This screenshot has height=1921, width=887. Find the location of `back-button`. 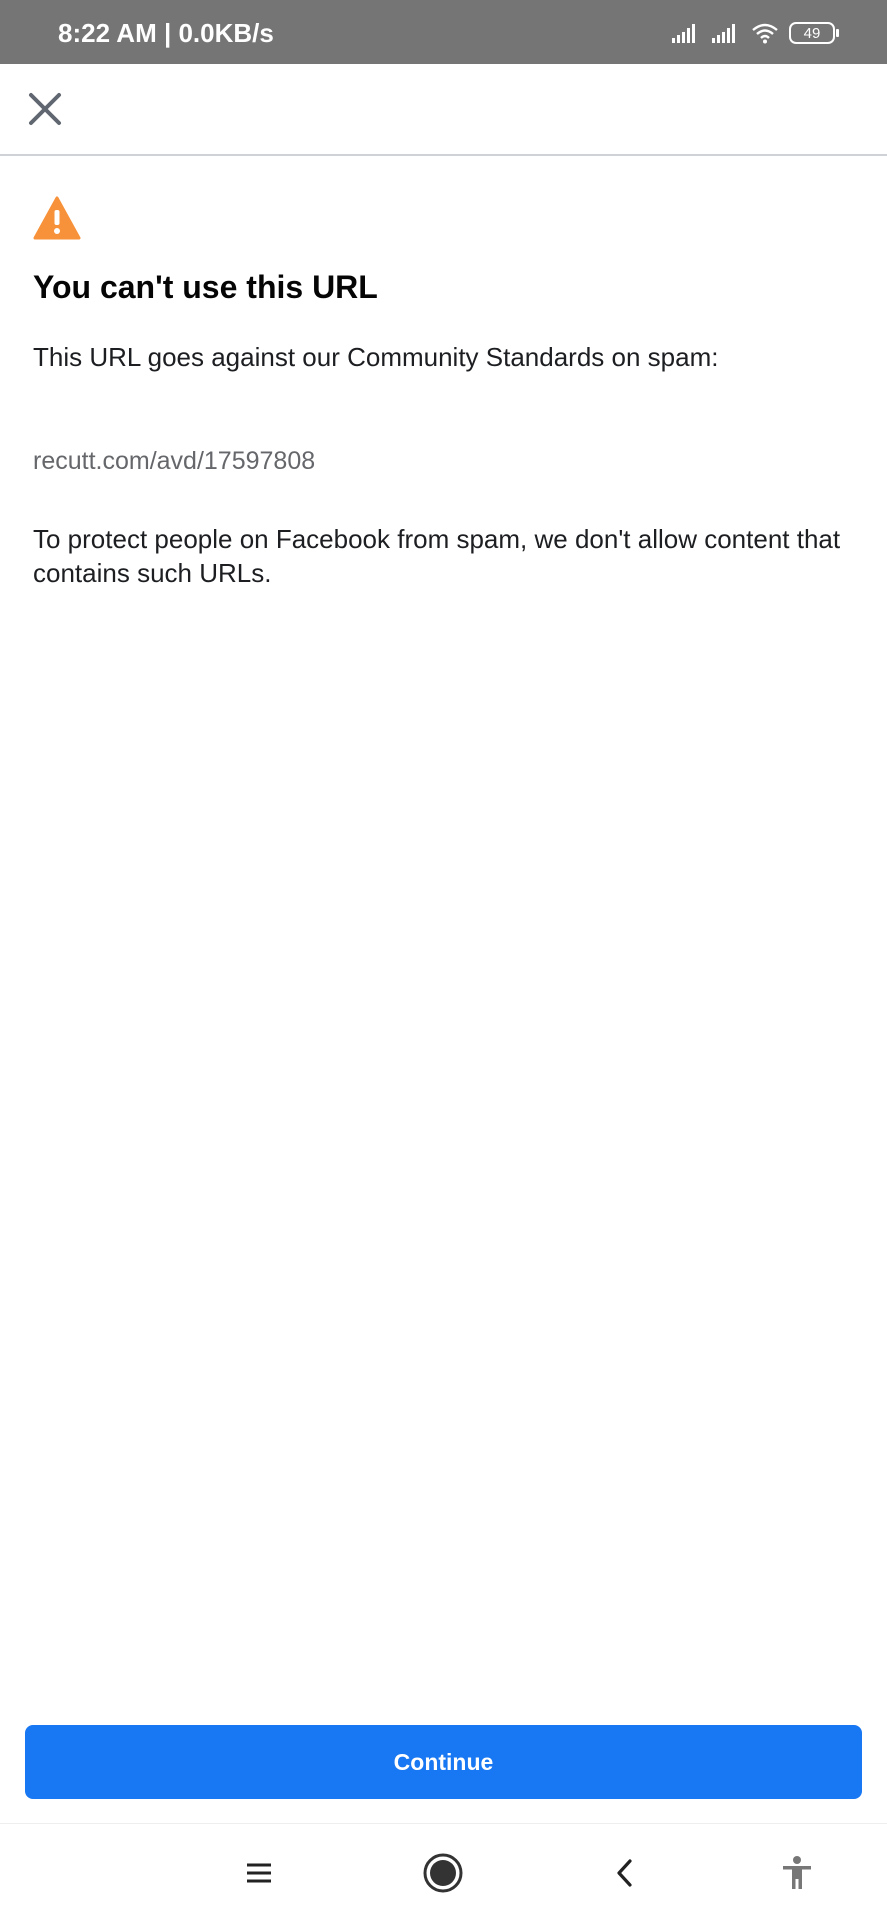

back-button is located at coordinates (625, 1873).